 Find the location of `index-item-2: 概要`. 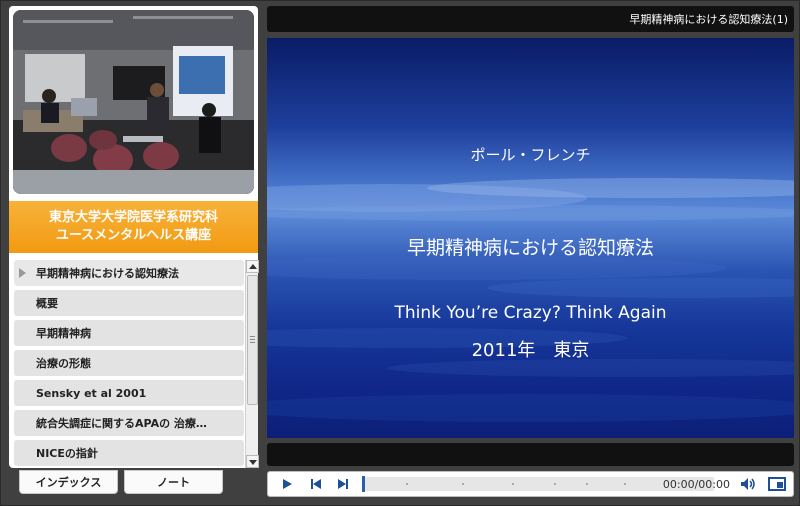

index-item-2: 概要 is located at coordinates (129, 303).